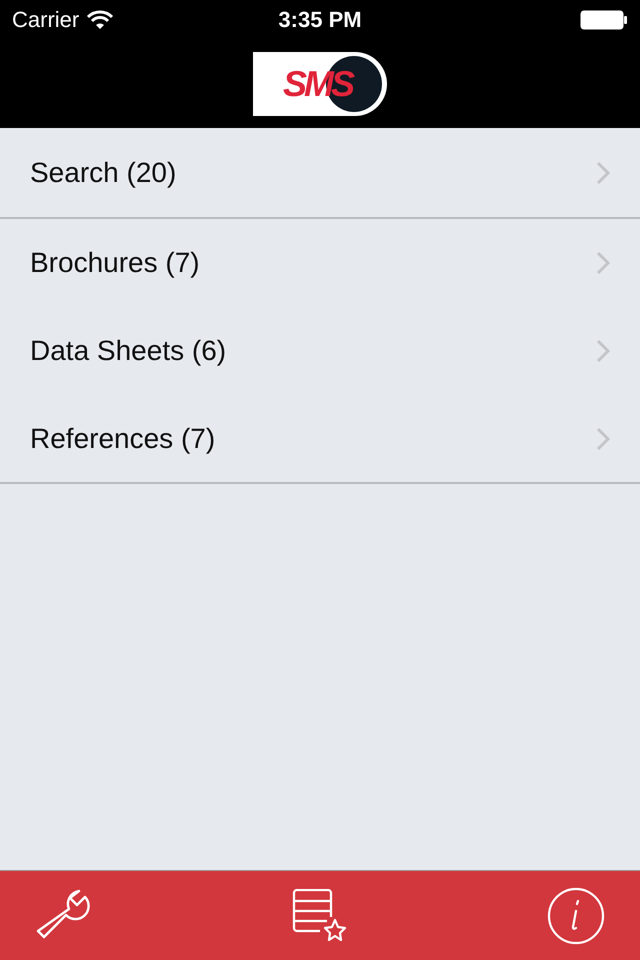 This screenshot has width=640, height=960. I want to click on menu-row: Search (20), so click(320, 173).